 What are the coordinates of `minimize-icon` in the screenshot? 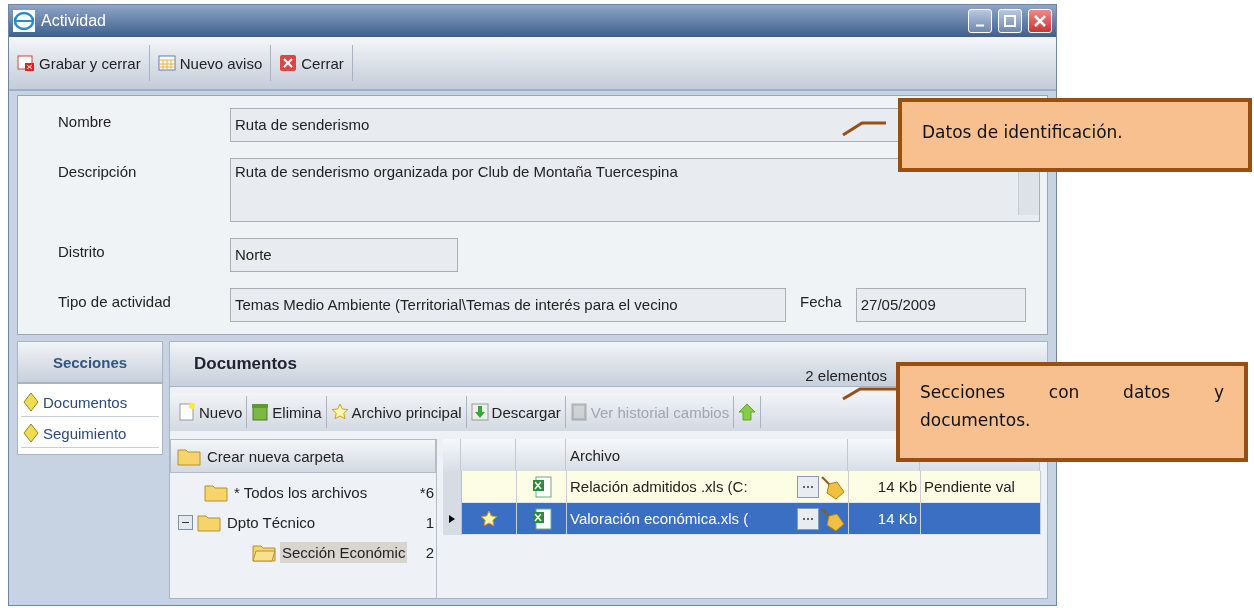 It's located at (980, 25).